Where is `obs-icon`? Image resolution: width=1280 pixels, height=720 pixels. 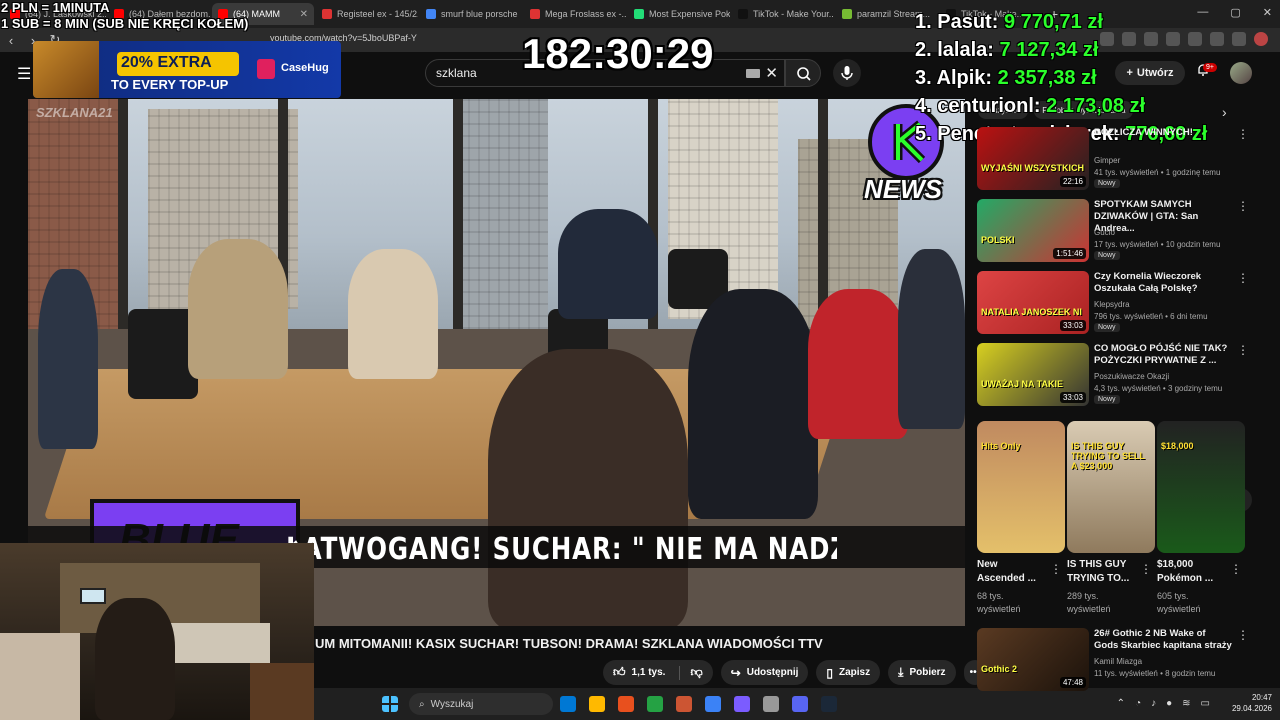
obs-icon is located at coordinates (771, 704).